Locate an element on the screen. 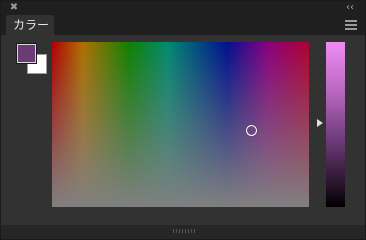  resize-grip is located at coordinates (184, 231).